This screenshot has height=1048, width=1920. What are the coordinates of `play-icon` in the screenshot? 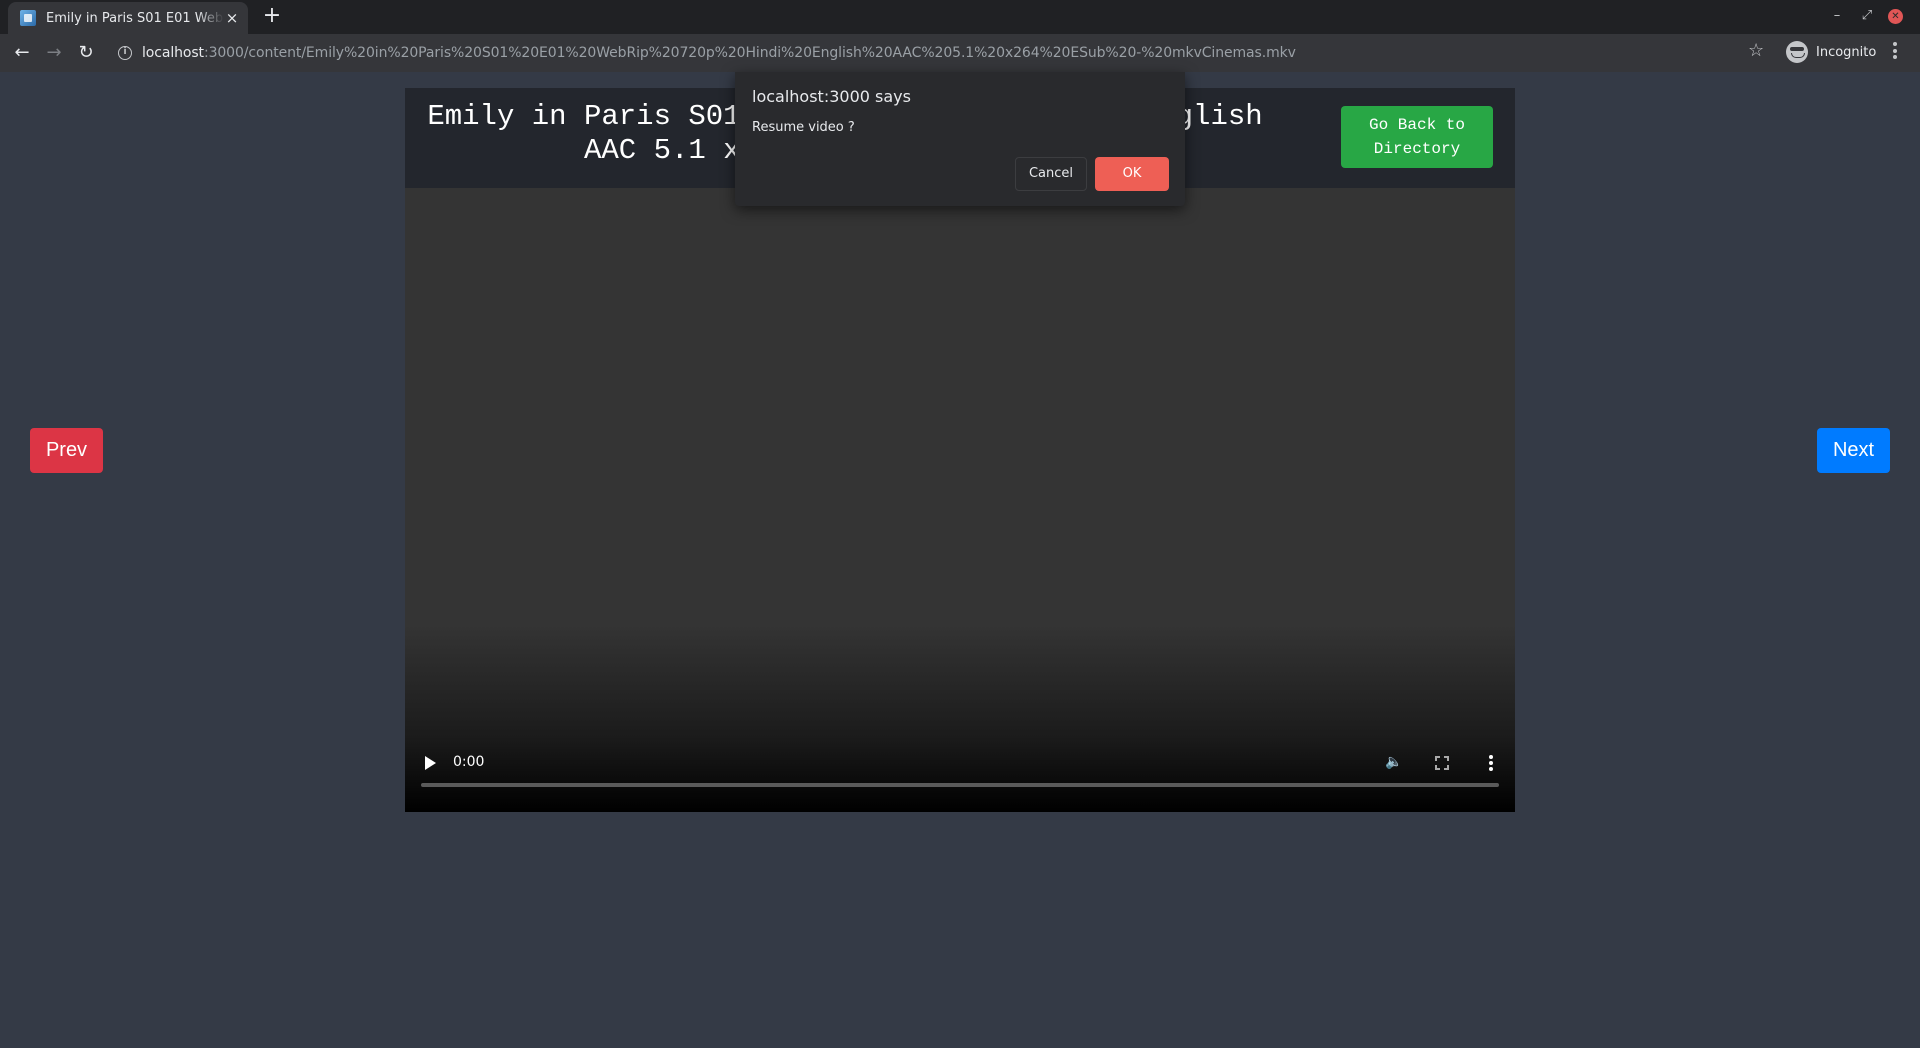 It's located at (430, 763).